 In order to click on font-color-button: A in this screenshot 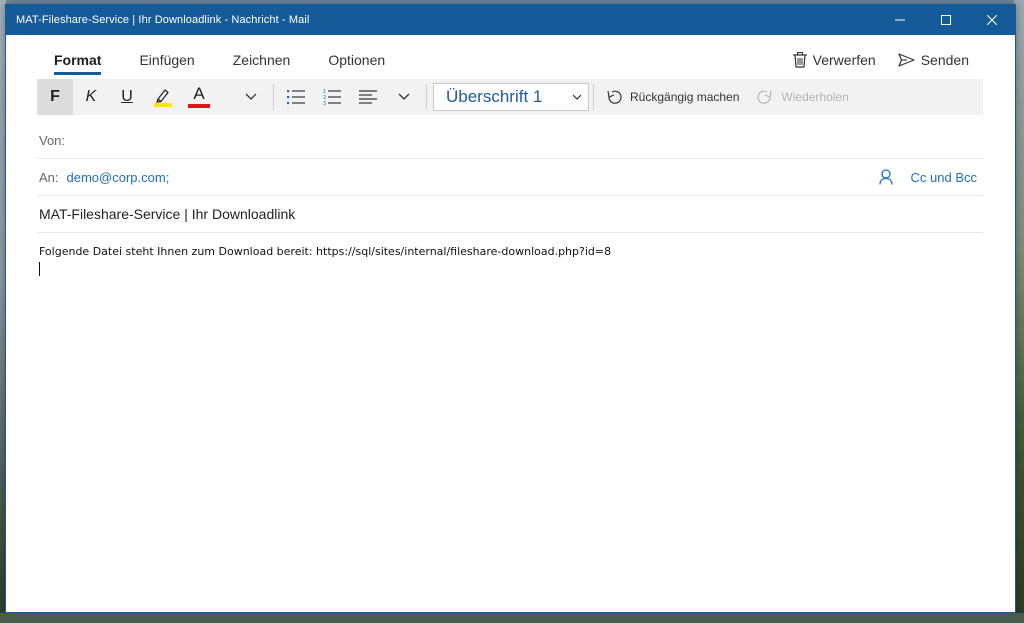, I will do `click(199, 97)`.